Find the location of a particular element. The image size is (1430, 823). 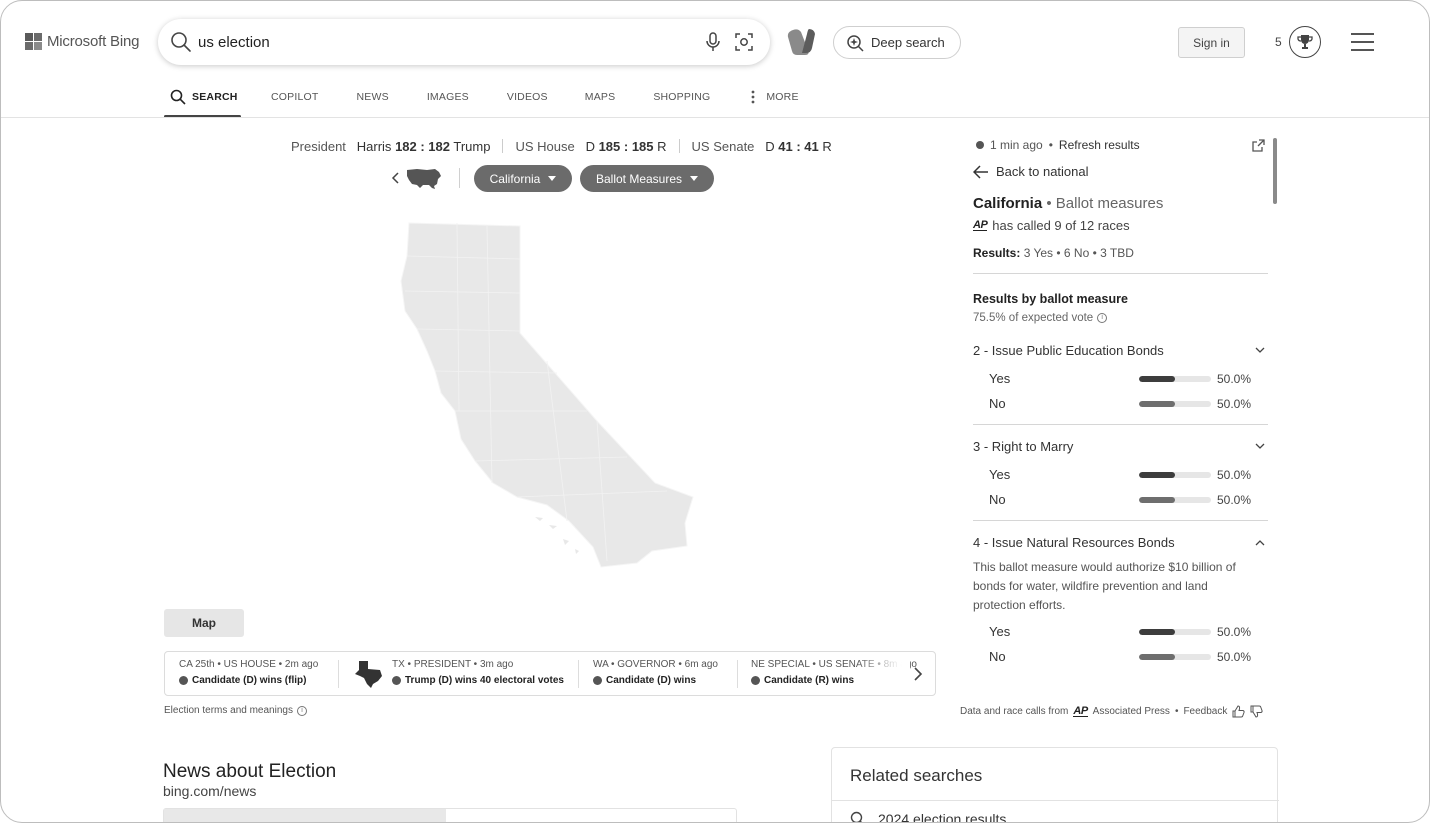

ticker-meta: TX • PRESIDENT • 3m ago is located at coordinates (453, 664).